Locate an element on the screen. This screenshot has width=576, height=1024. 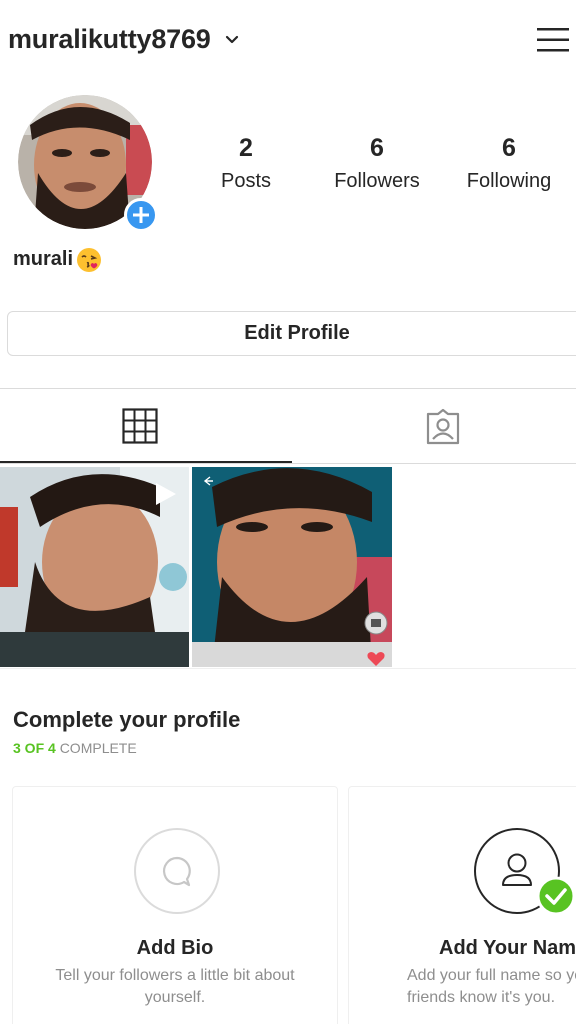
heart-icon is located at coordinates (376, 659).